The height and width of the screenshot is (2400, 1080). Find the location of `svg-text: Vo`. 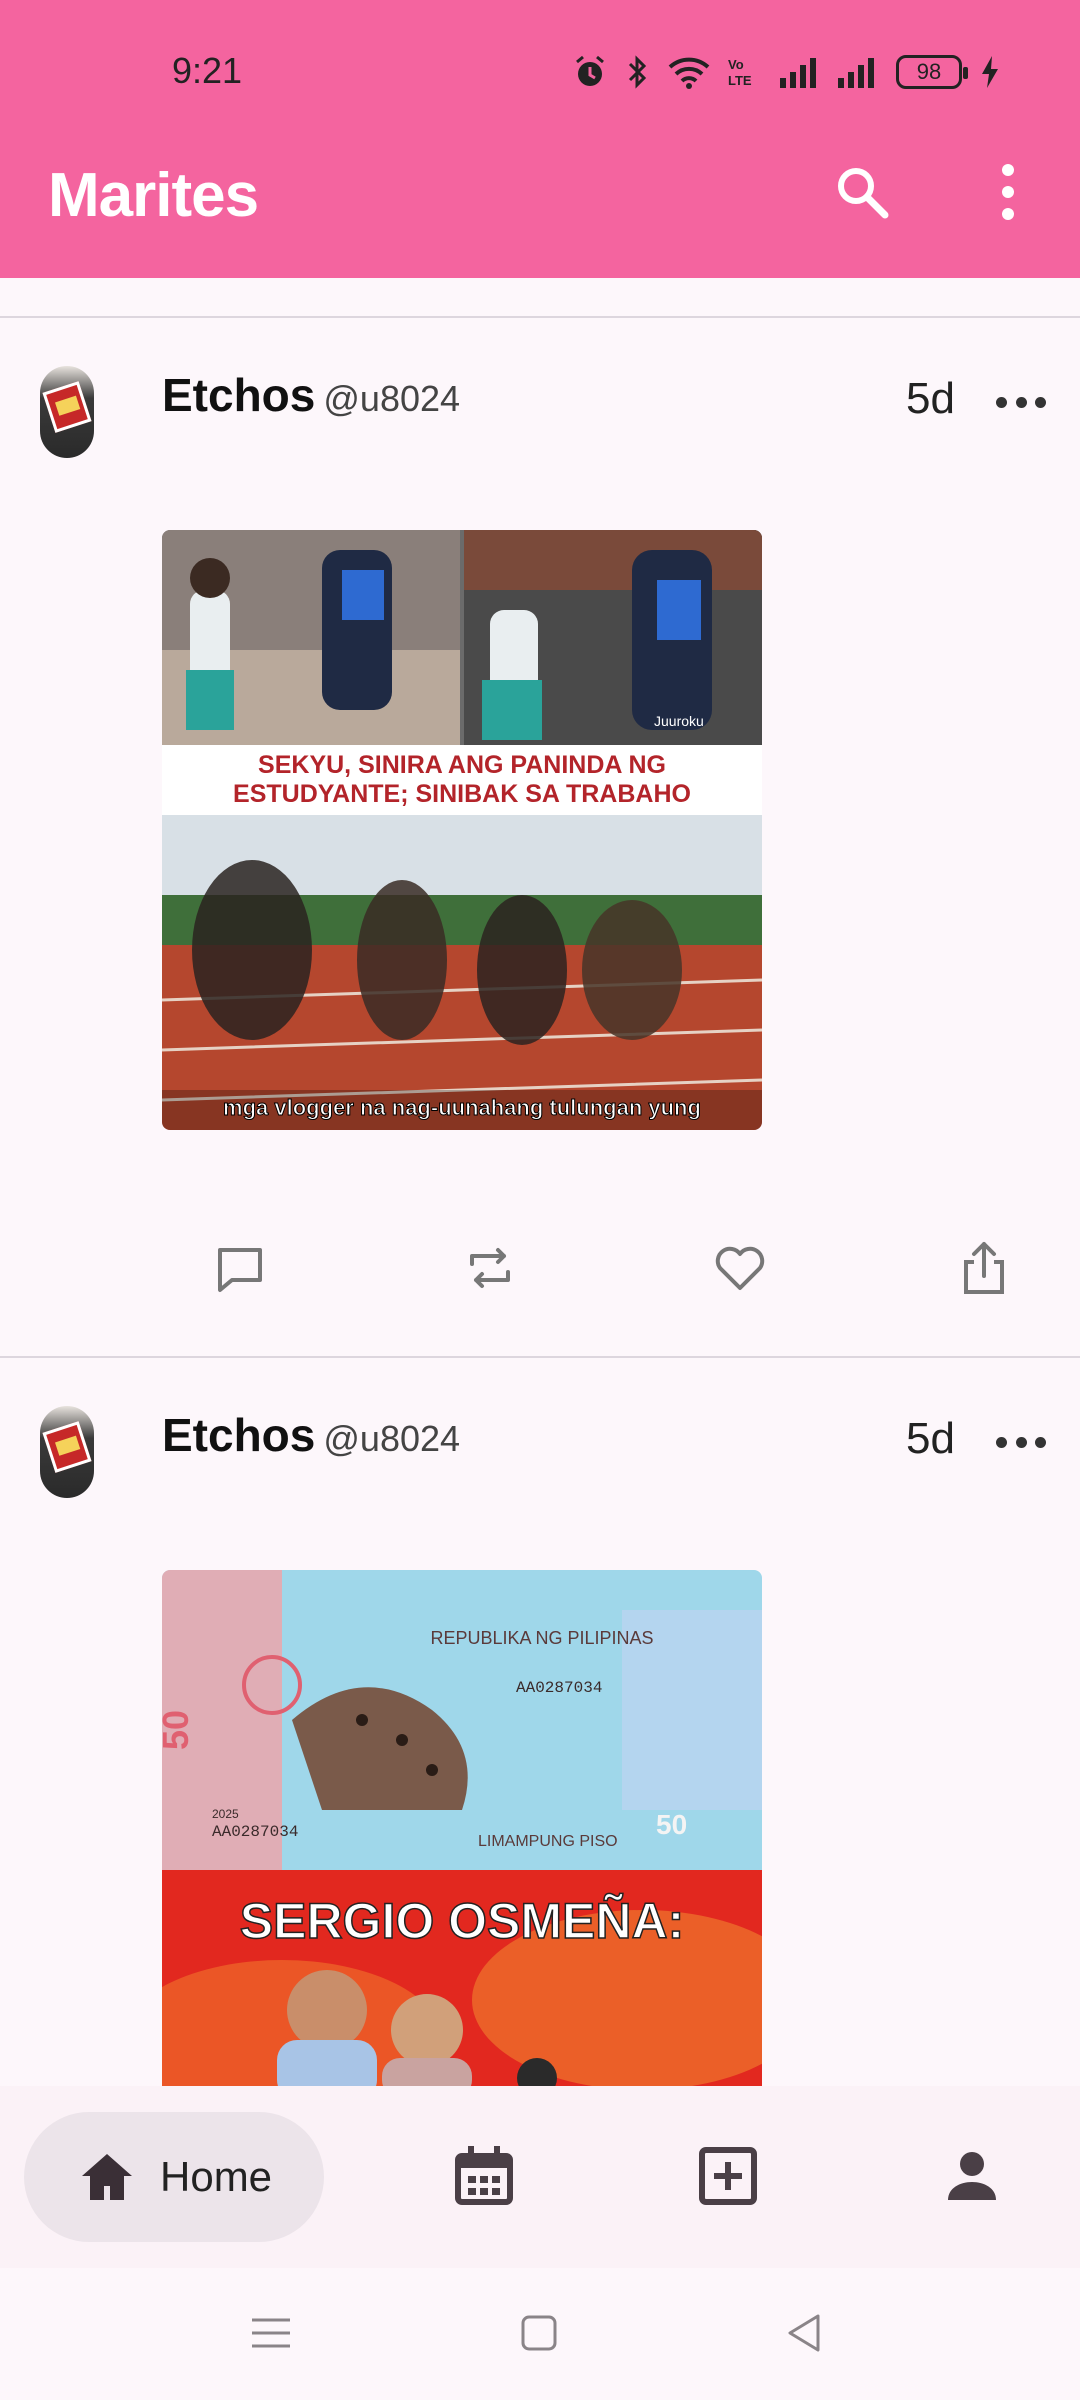

svg-text: Vo is located at coordinates (736, 64).